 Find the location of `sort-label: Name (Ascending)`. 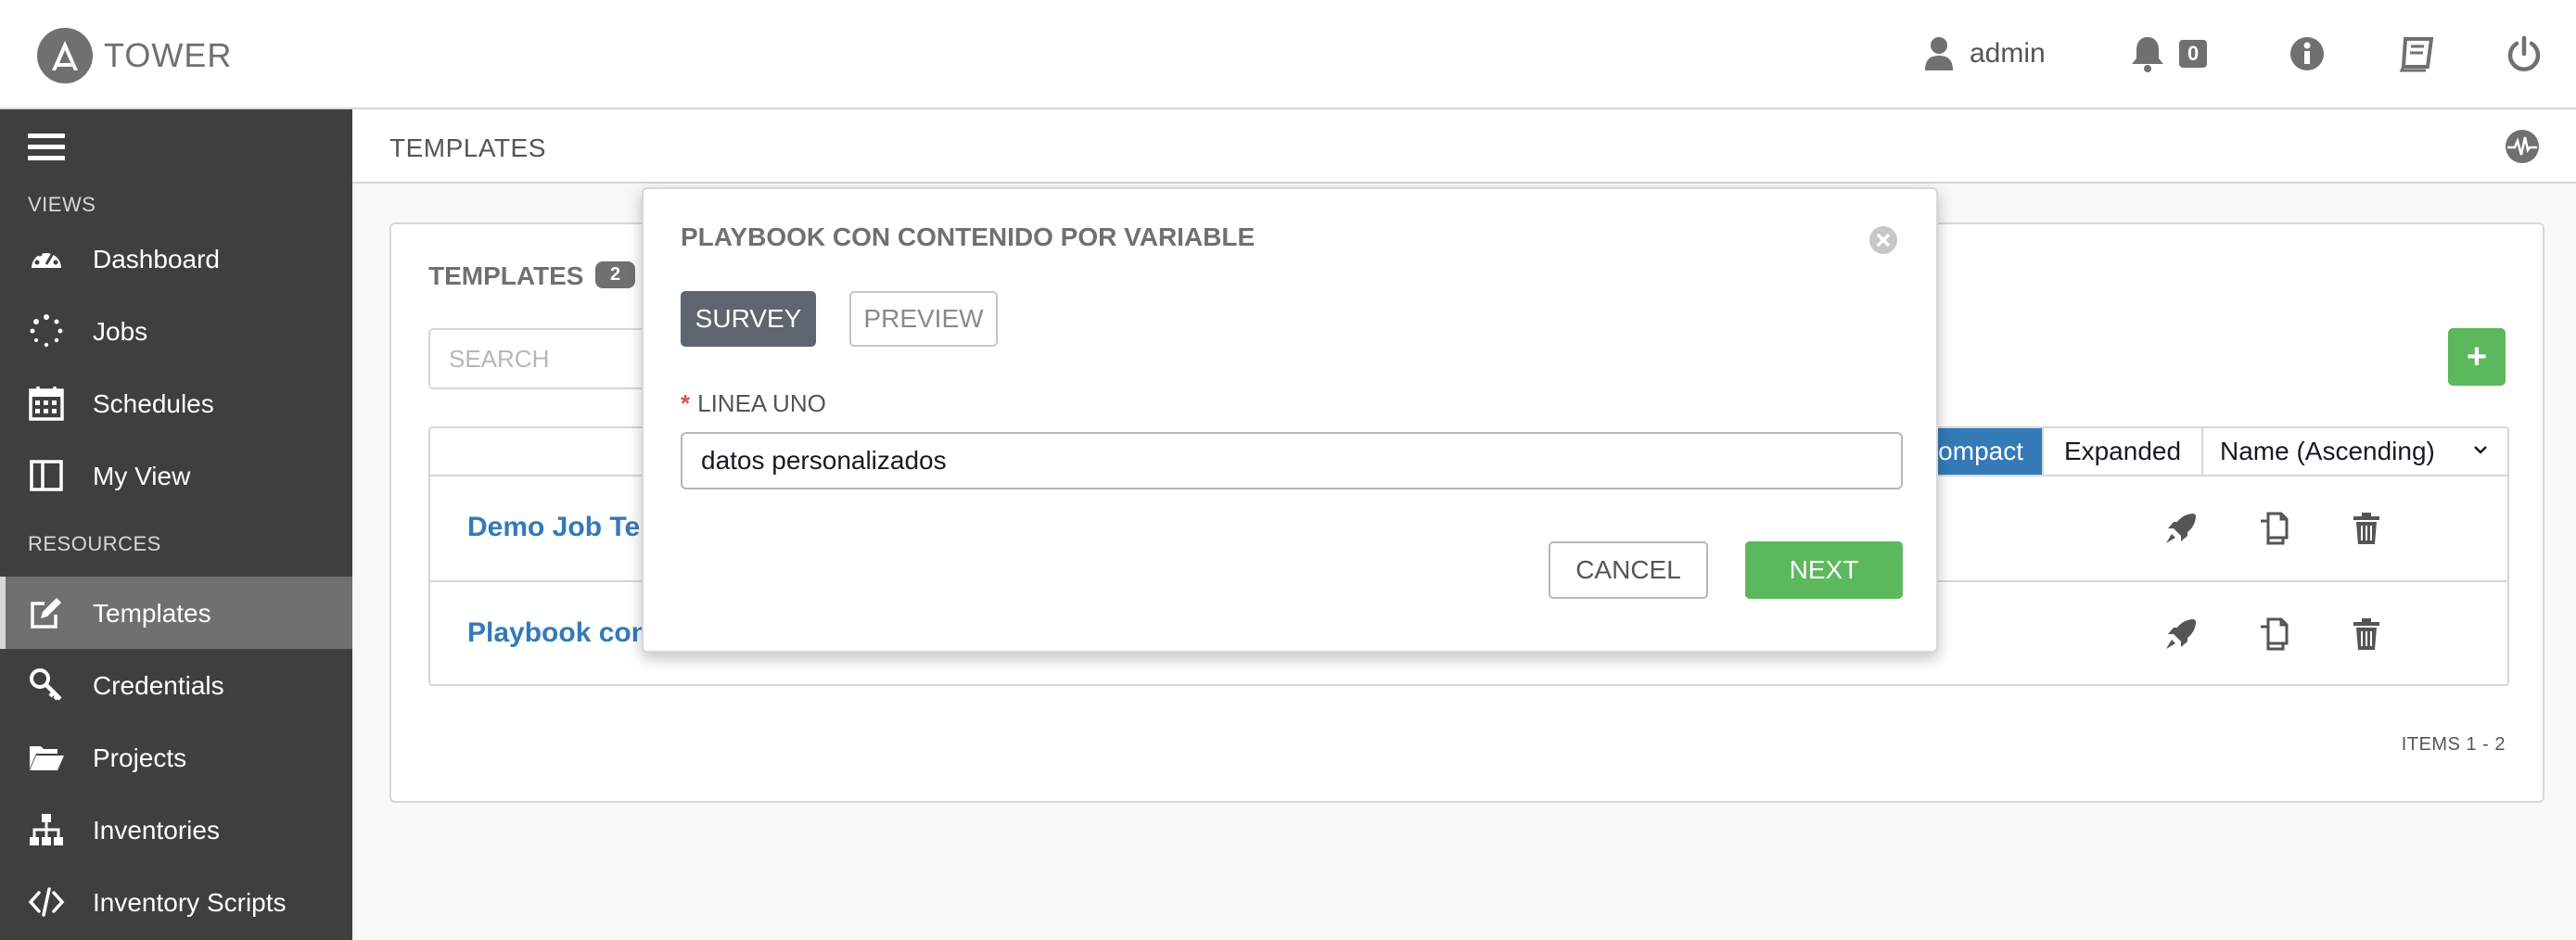

sort-label: Name (Ascending) is located at coordinates (2327, 451).